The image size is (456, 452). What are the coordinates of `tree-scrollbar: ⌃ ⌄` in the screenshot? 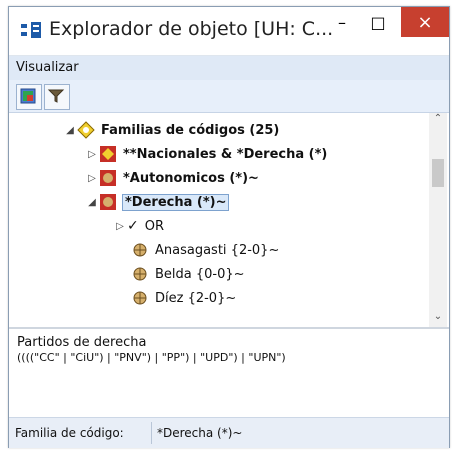 It's located at (438, 220).